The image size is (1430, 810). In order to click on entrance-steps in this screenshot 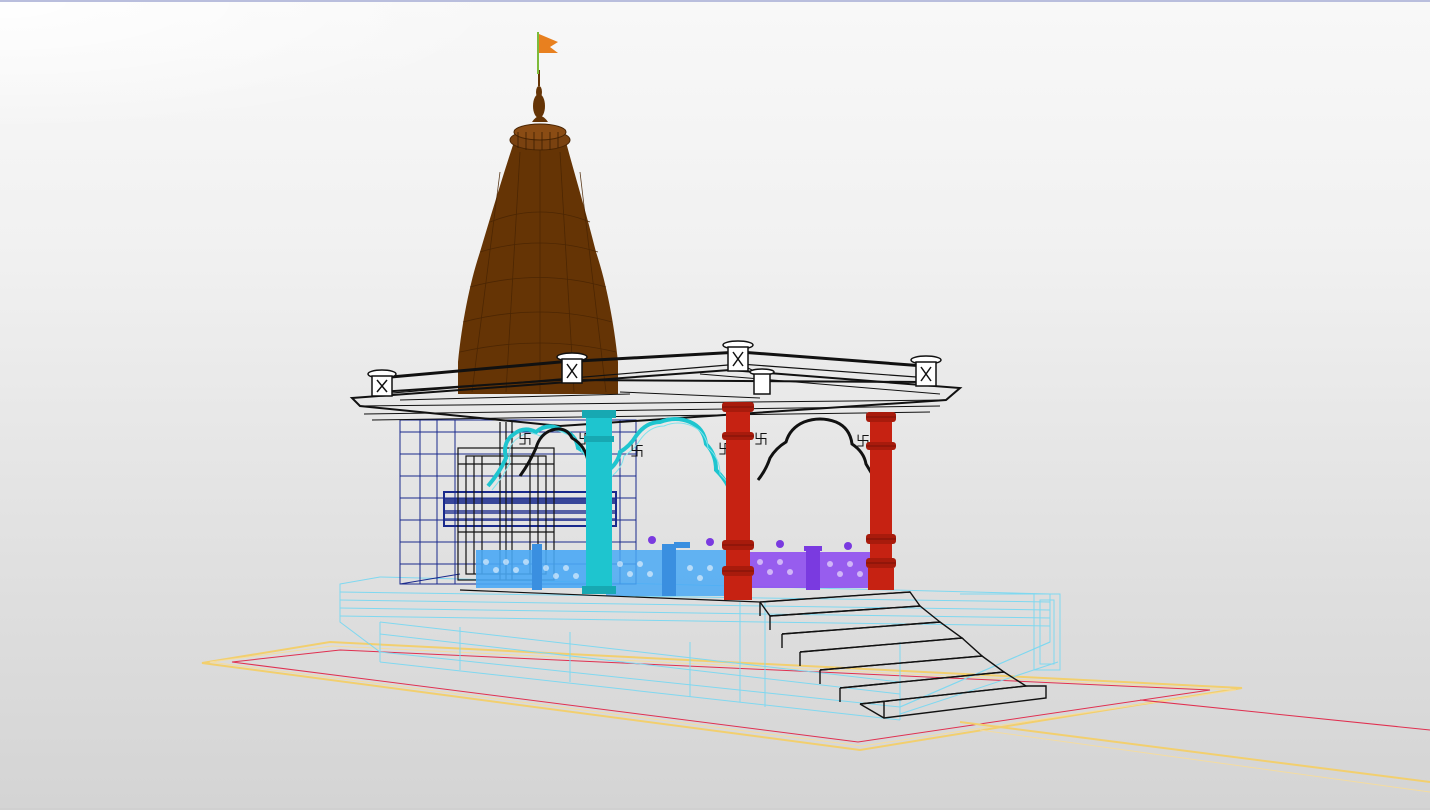, I will do `click(903, 655)`.